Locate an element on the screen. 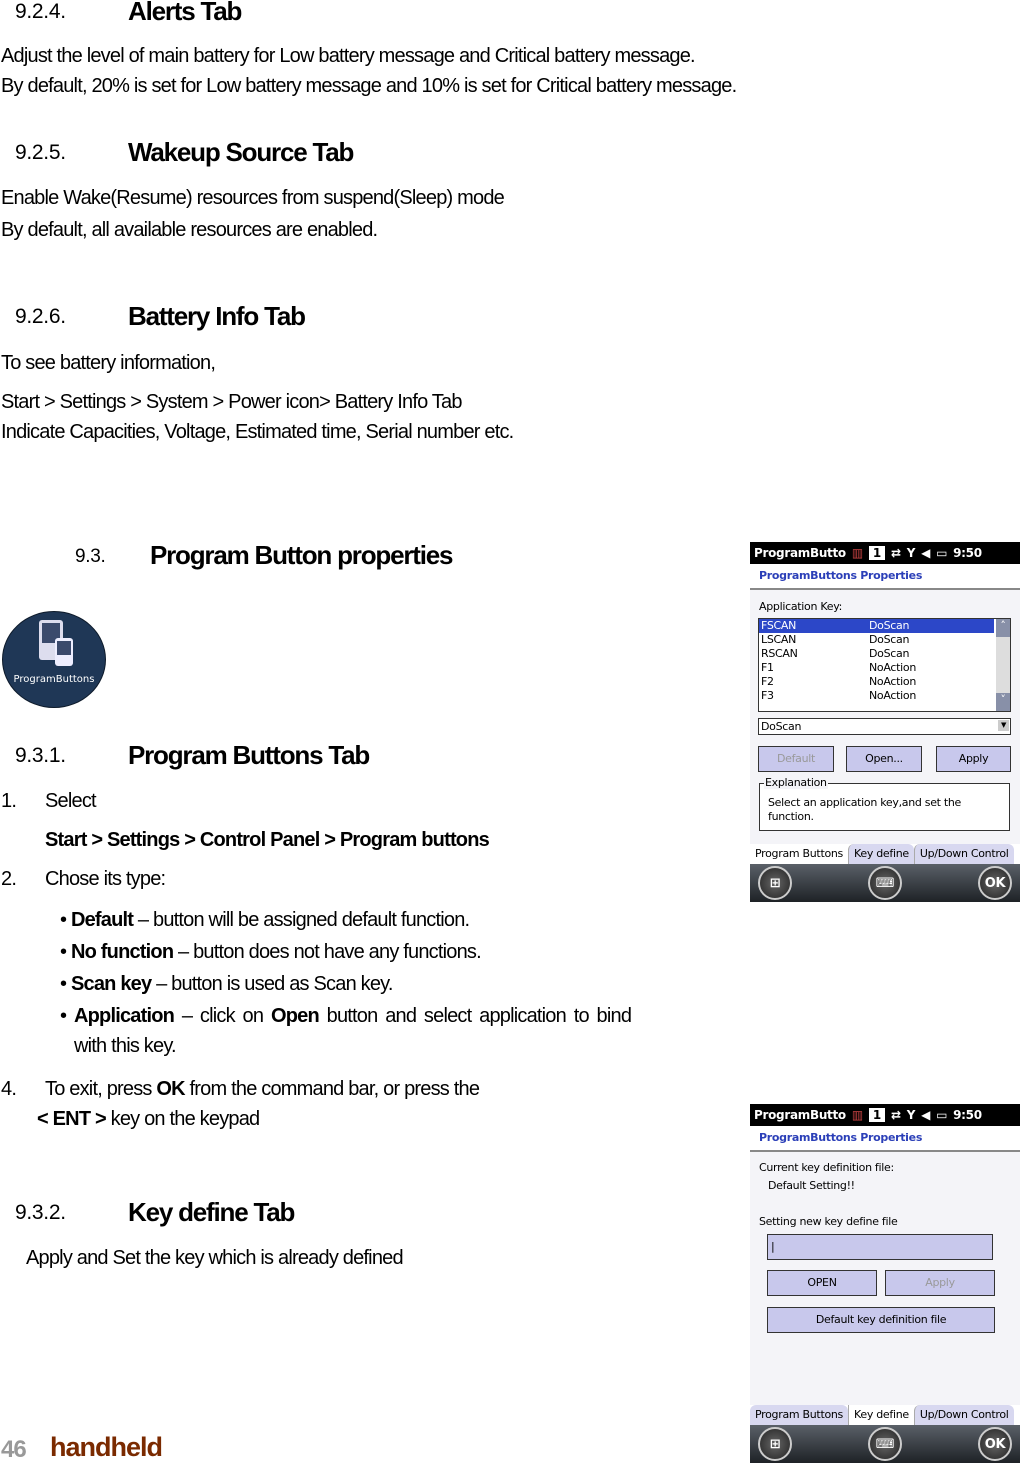  list-row: LSCAN DoScan is located at coordinates (876, 640).